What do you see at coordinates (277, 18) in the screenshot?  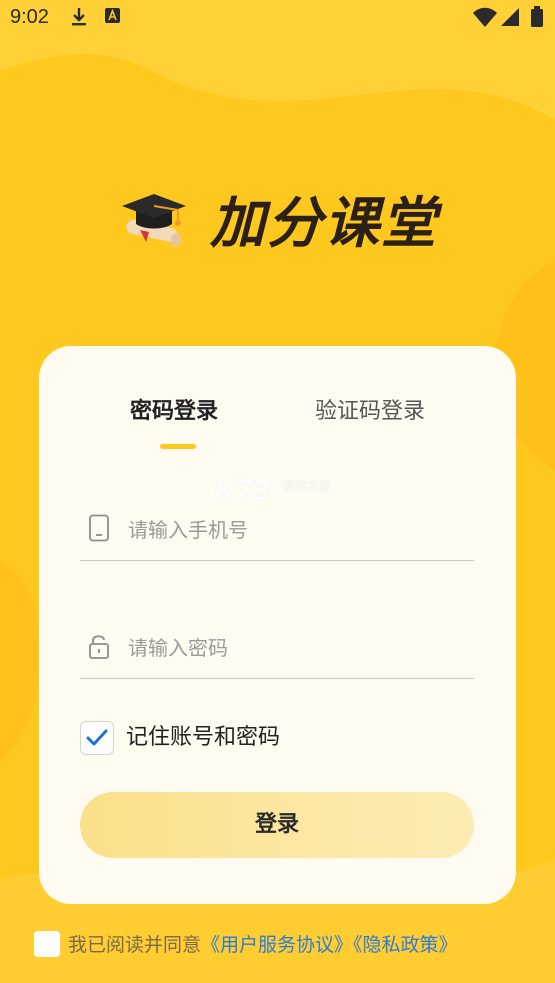 I see `status-bar: 9:02` at bounding box center [277, 18].